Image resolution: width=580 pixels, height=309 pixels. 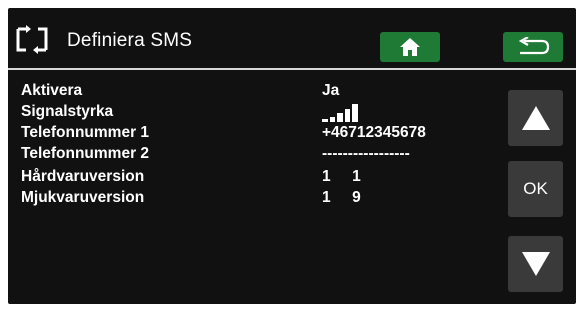 What do you see at coordinates (67, 111) in the screenshot?
I see `row-label-signalstyrka: Signalstyrka` at bounding box center [67, 111].